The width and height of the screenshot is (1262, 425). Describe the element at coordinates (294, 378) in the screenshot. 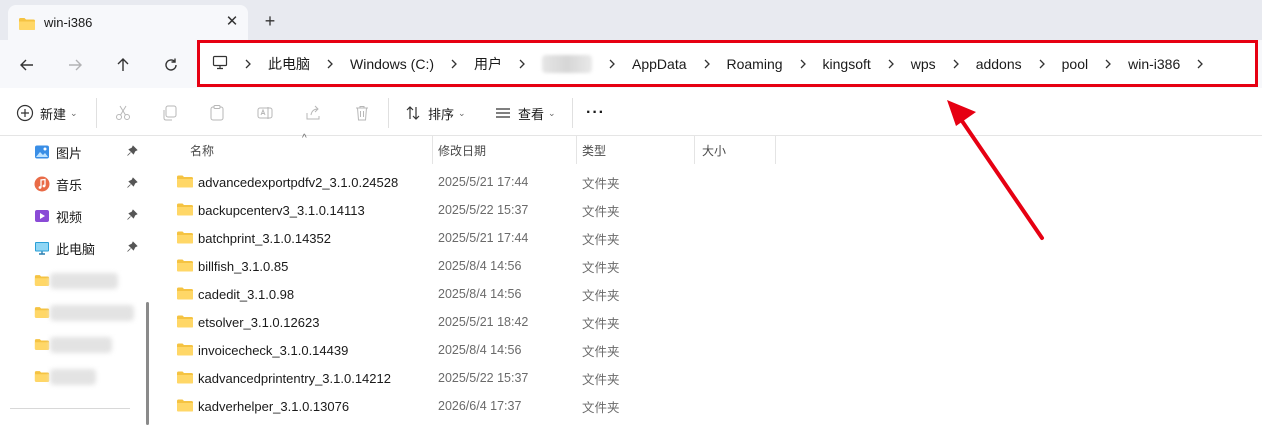

I see `file-name: kadvancedprintentry_3.1.0.14212` at that location.